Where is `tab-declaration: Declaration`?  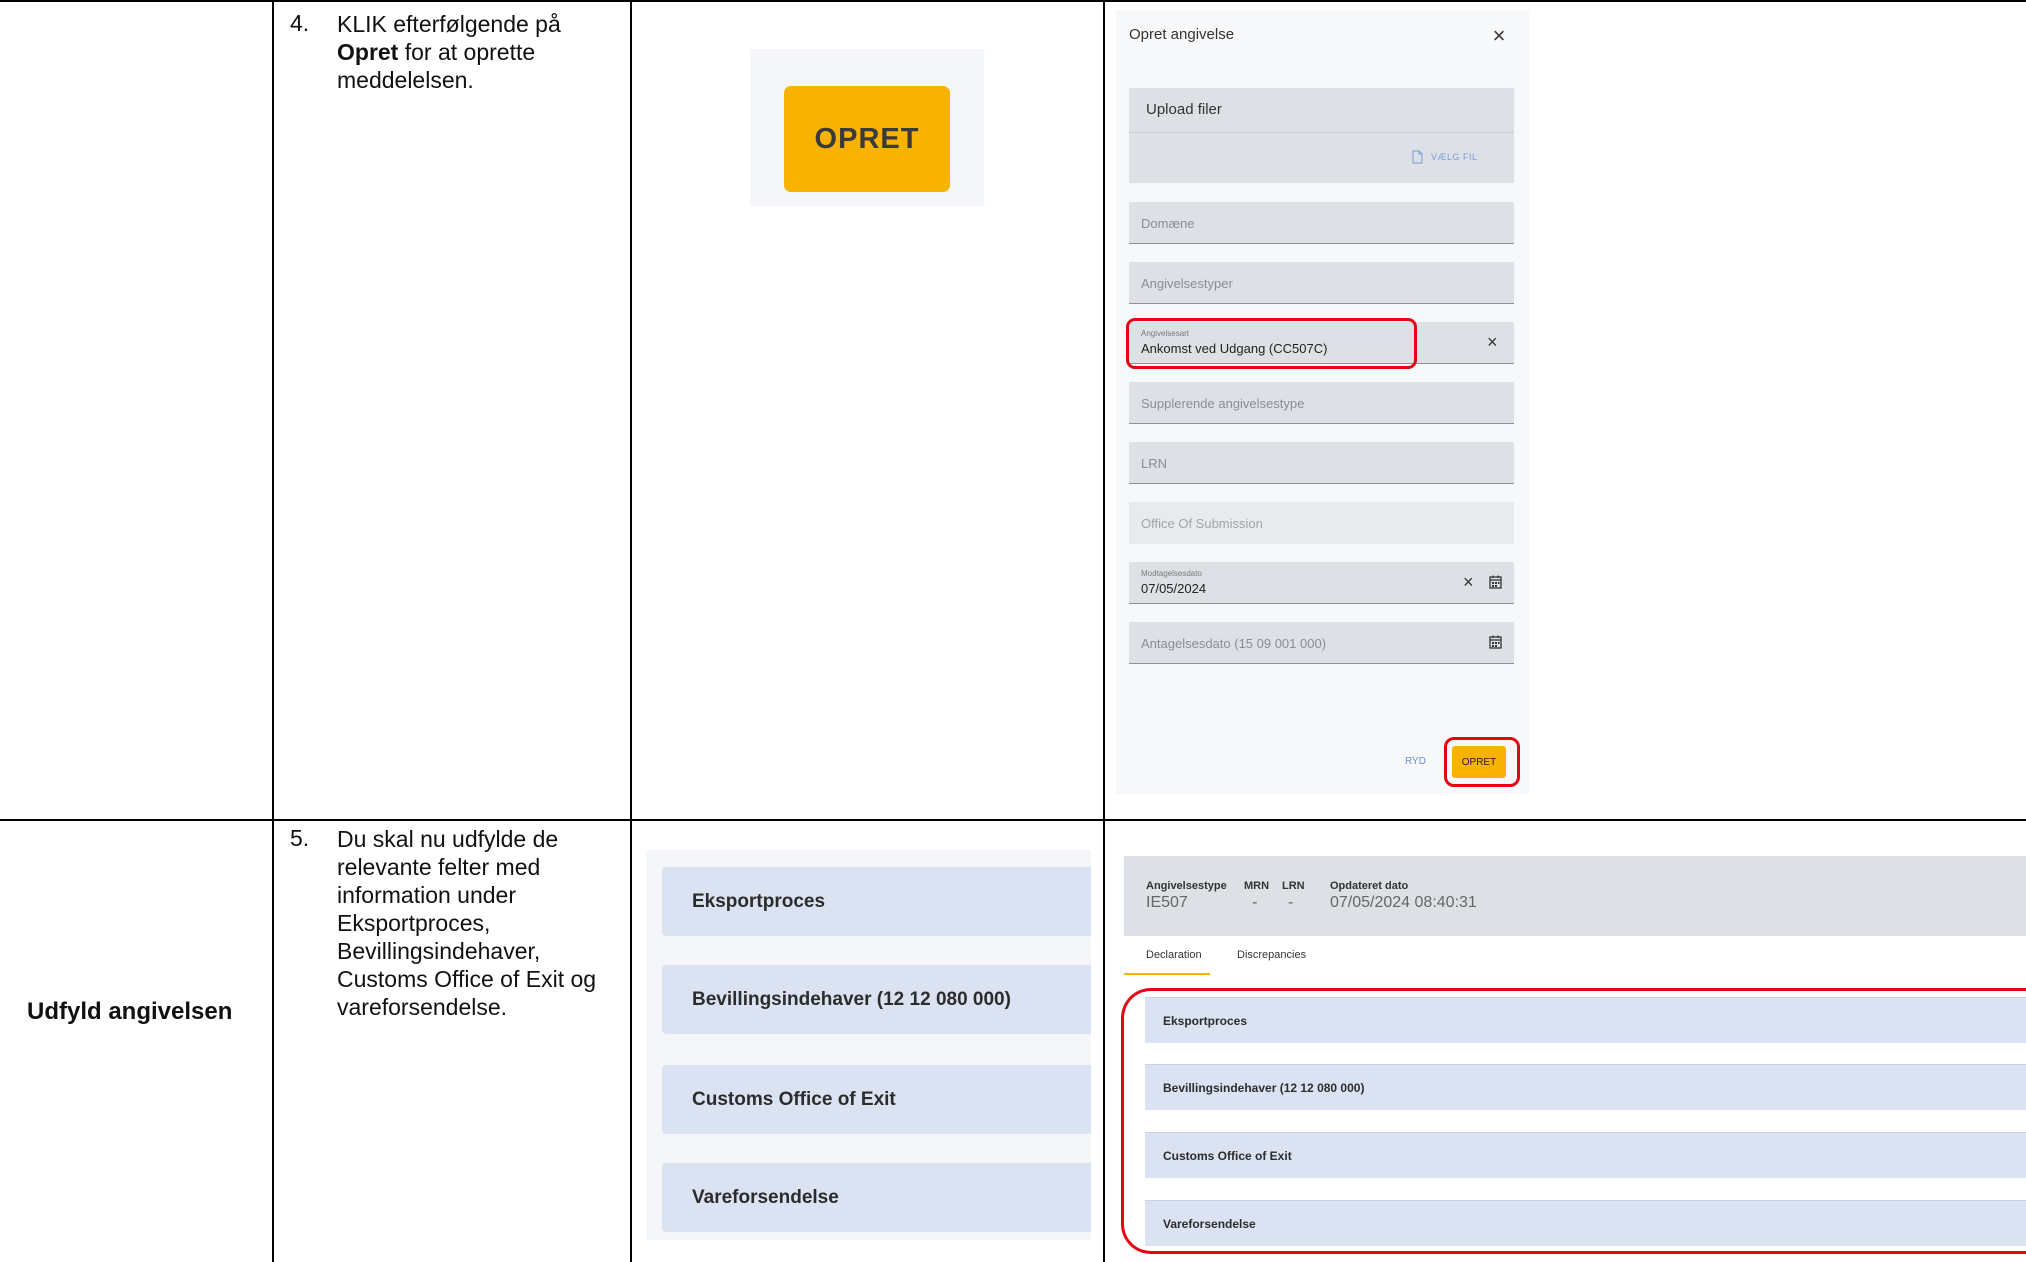
tab-declaration: Declaration is located at coordinates (1174, 955).